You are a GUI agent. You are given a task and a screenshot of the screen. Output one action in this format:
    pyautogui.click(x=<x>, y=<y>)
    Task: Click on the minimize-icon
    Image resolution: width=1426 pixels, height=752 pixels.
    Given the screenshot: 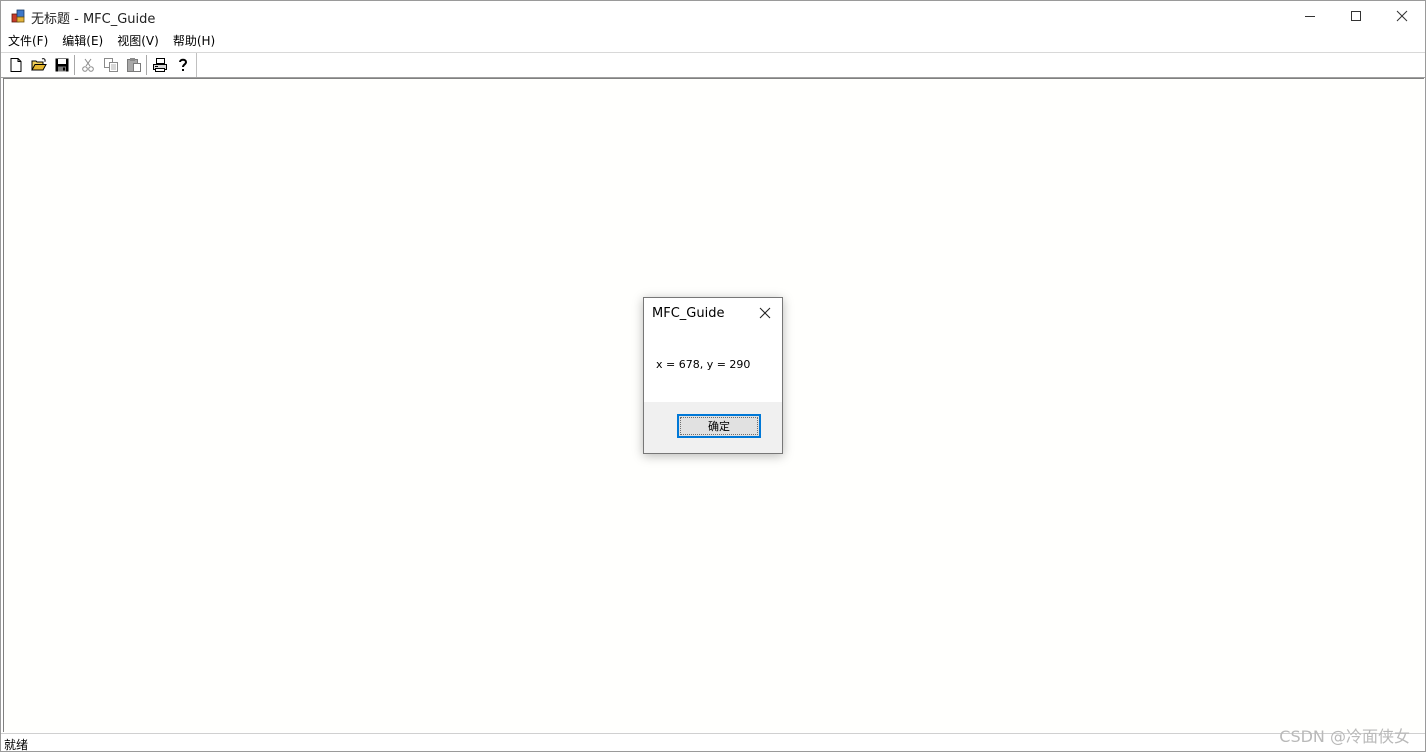 What is the action you would take?
    pyautogui.click(x=1310, y=16)
    